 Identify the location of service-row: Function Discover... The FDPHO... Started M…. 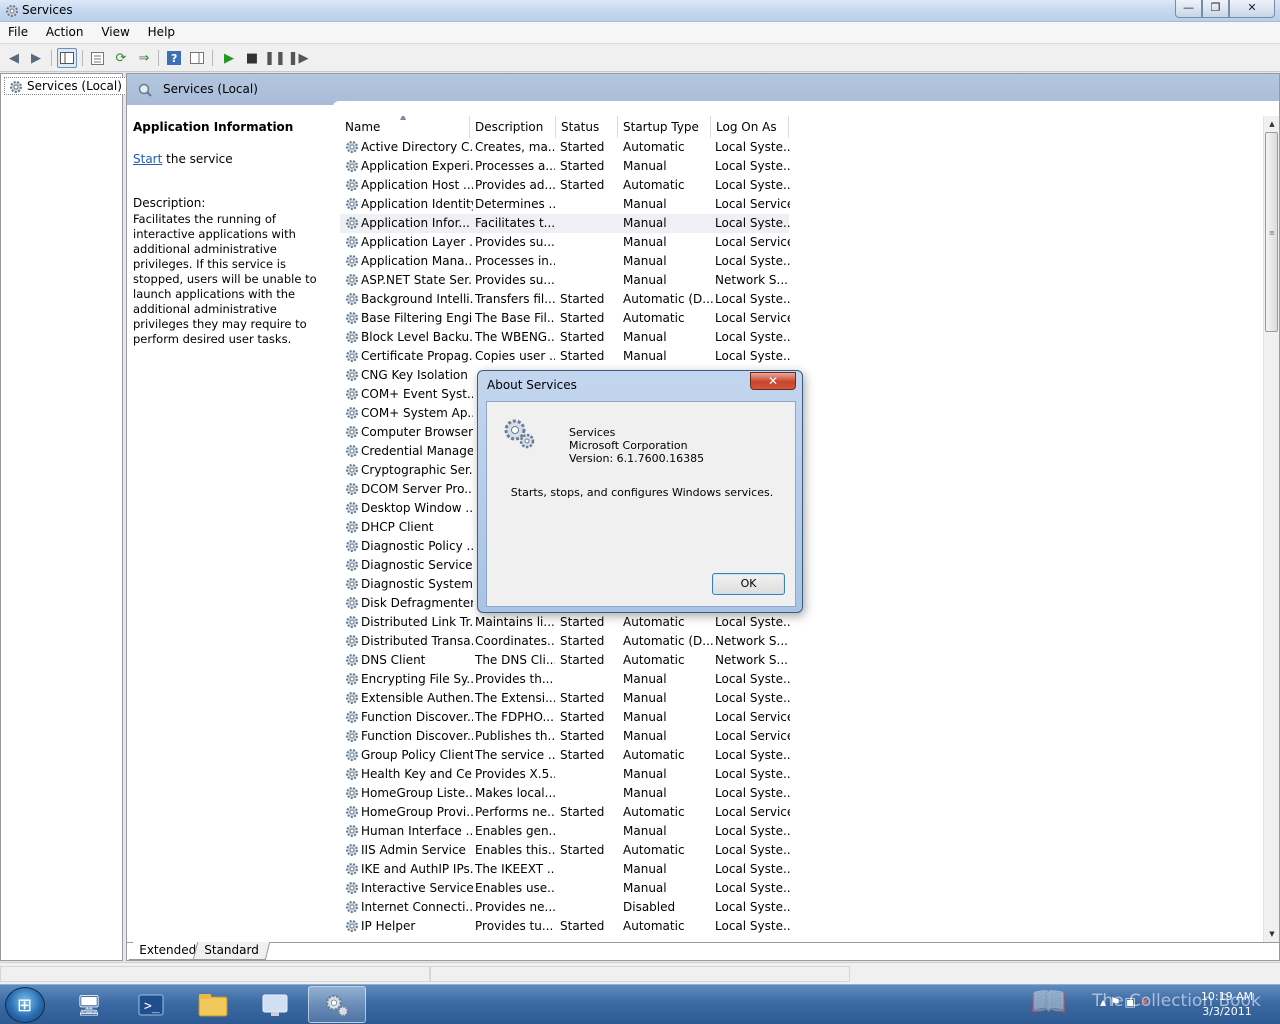
(796, 717).